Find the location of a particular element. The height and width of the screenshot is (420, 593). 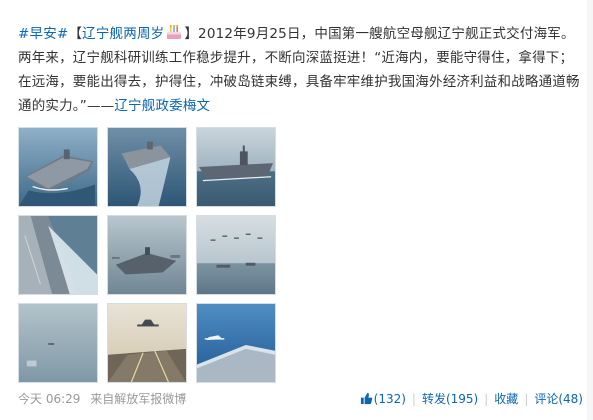

carrier-fleet-haze-image is located at coordinates (147, 255).